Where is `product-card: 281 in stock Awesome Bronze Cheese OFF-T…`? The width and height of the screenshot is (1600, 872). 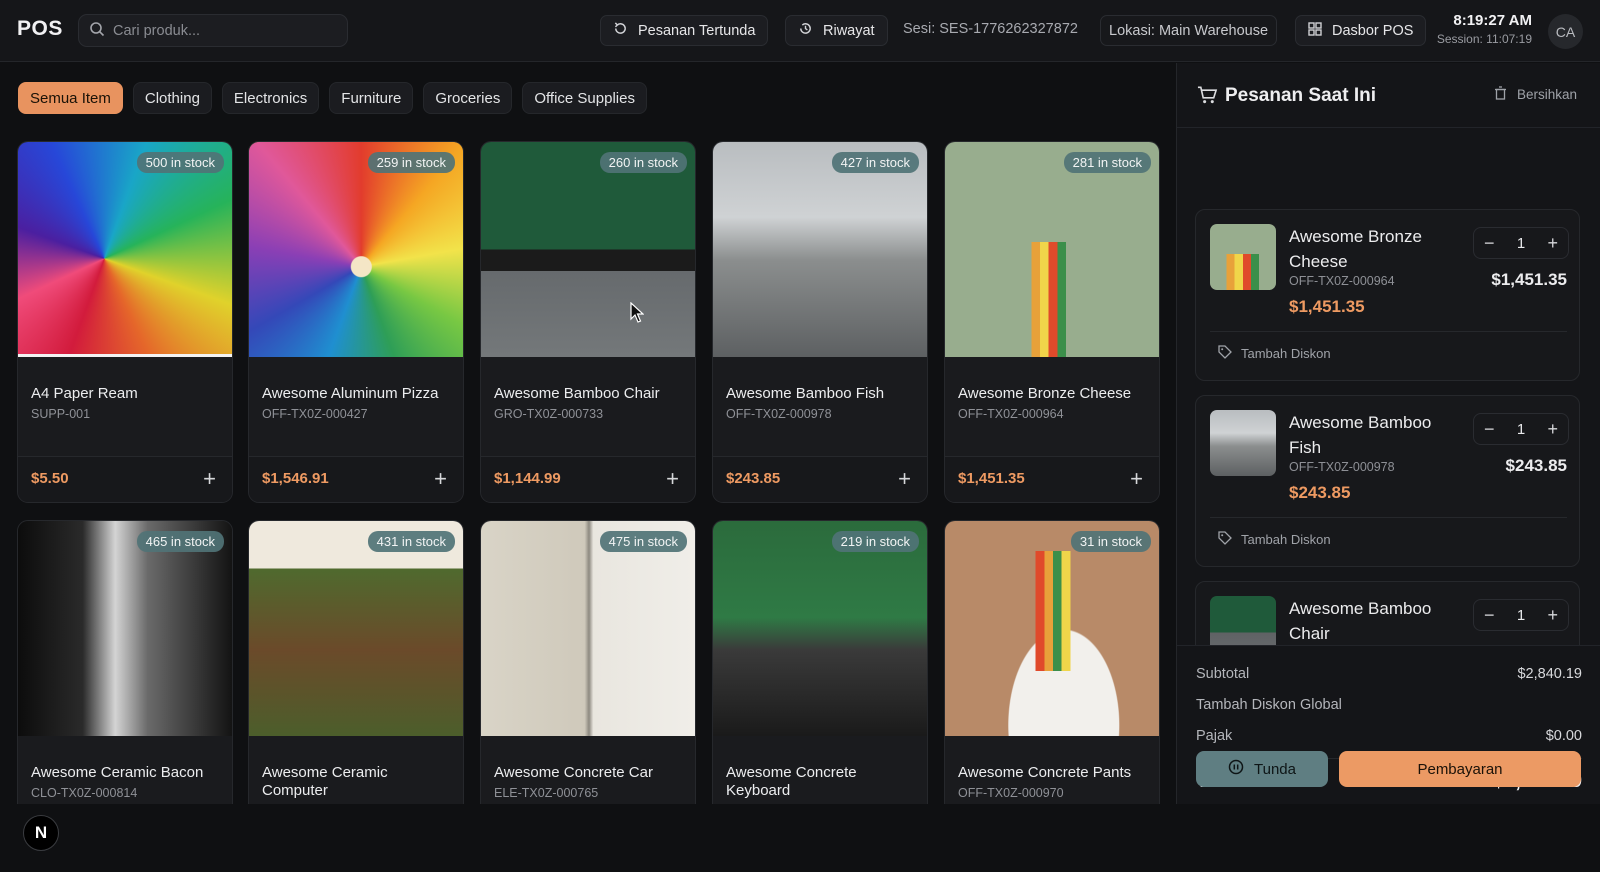 product-card: 281 in stock Awesome Bronze Cheese OFF-T… is located at coordinates (1052, 322).